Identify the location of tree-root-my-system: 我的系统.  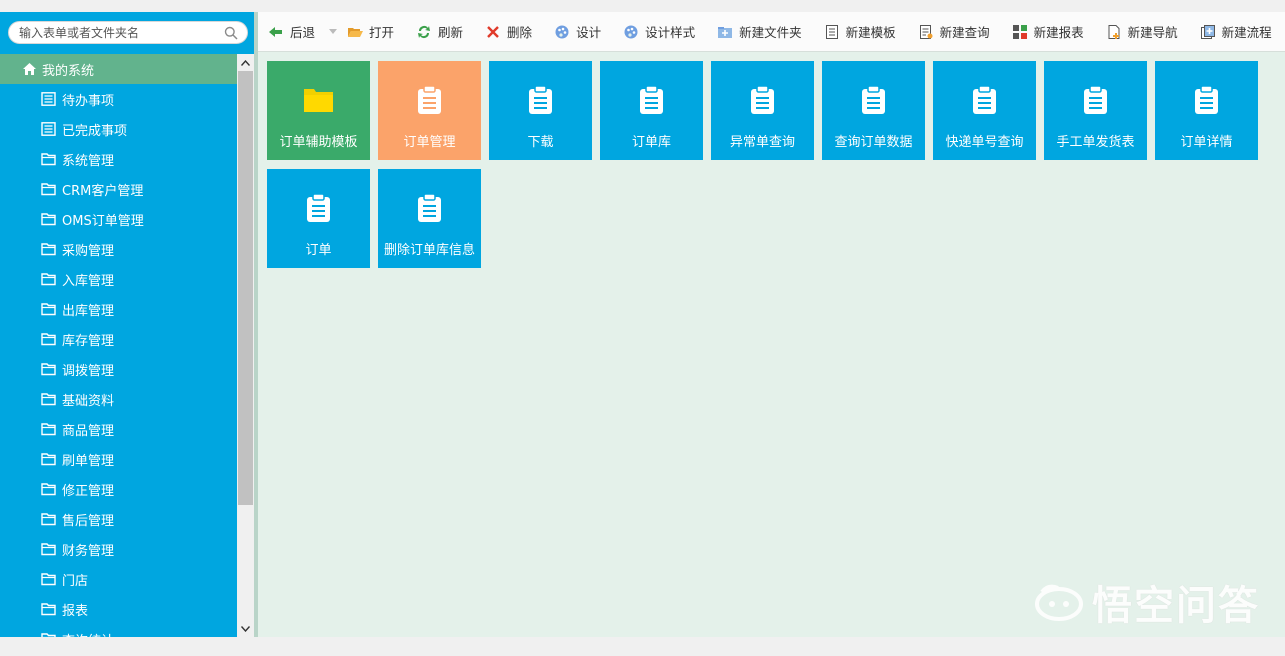
(118, 69).